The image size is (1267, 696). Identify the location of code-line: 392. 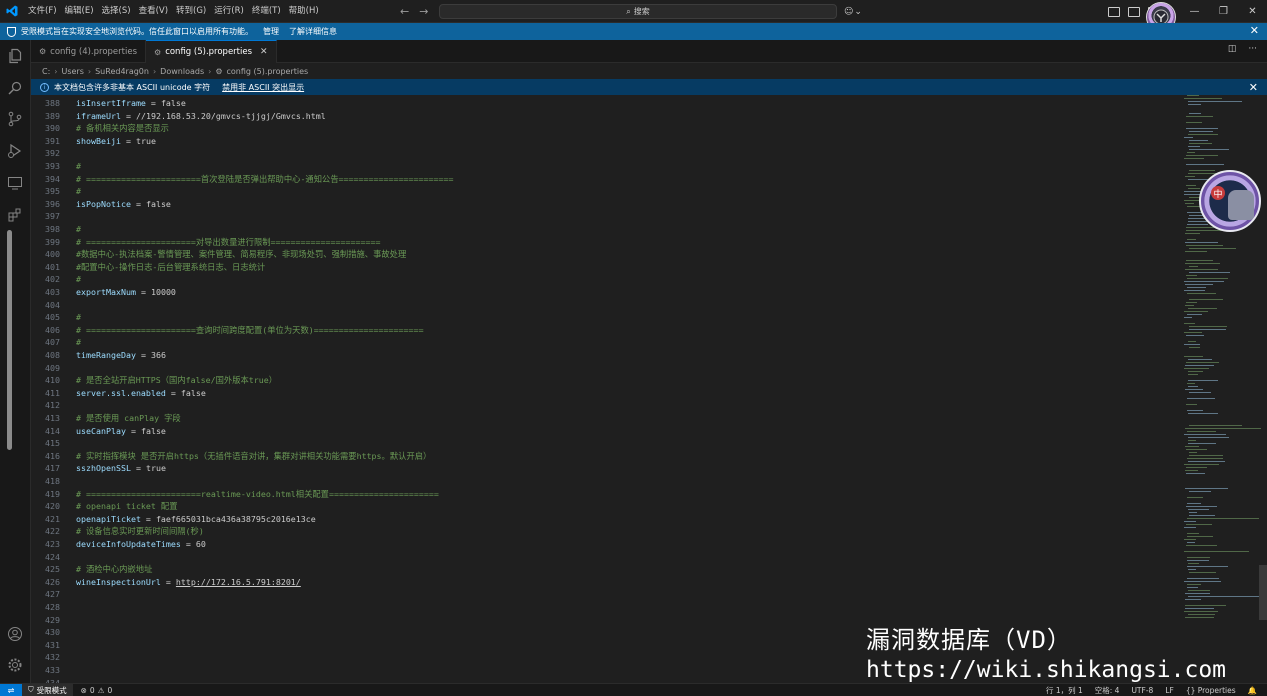
(606, 153).